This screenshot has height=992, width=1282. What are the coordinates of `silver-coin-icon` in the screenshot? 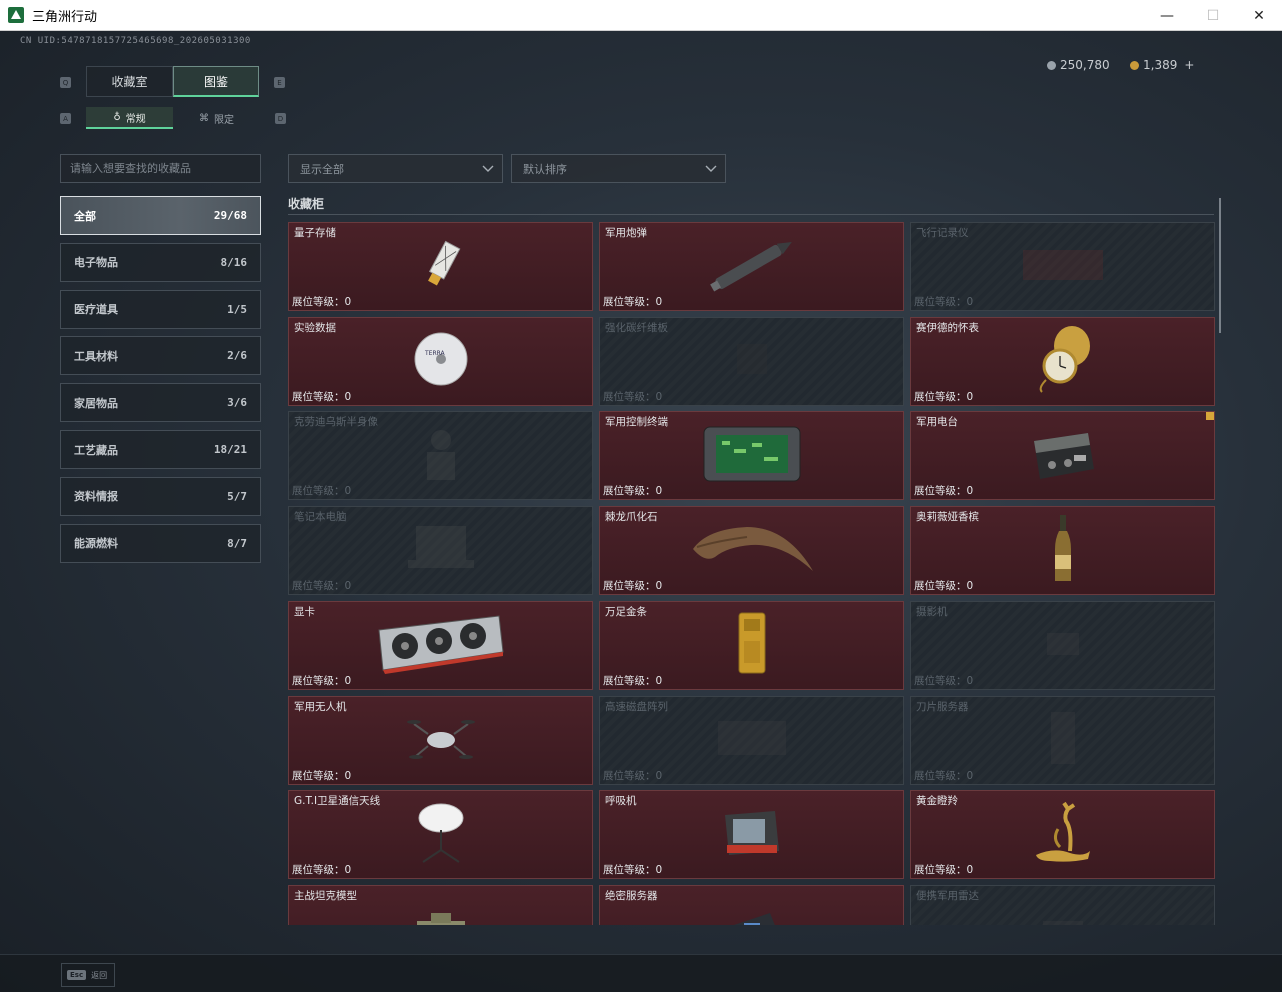 It's located at (1051, 65).